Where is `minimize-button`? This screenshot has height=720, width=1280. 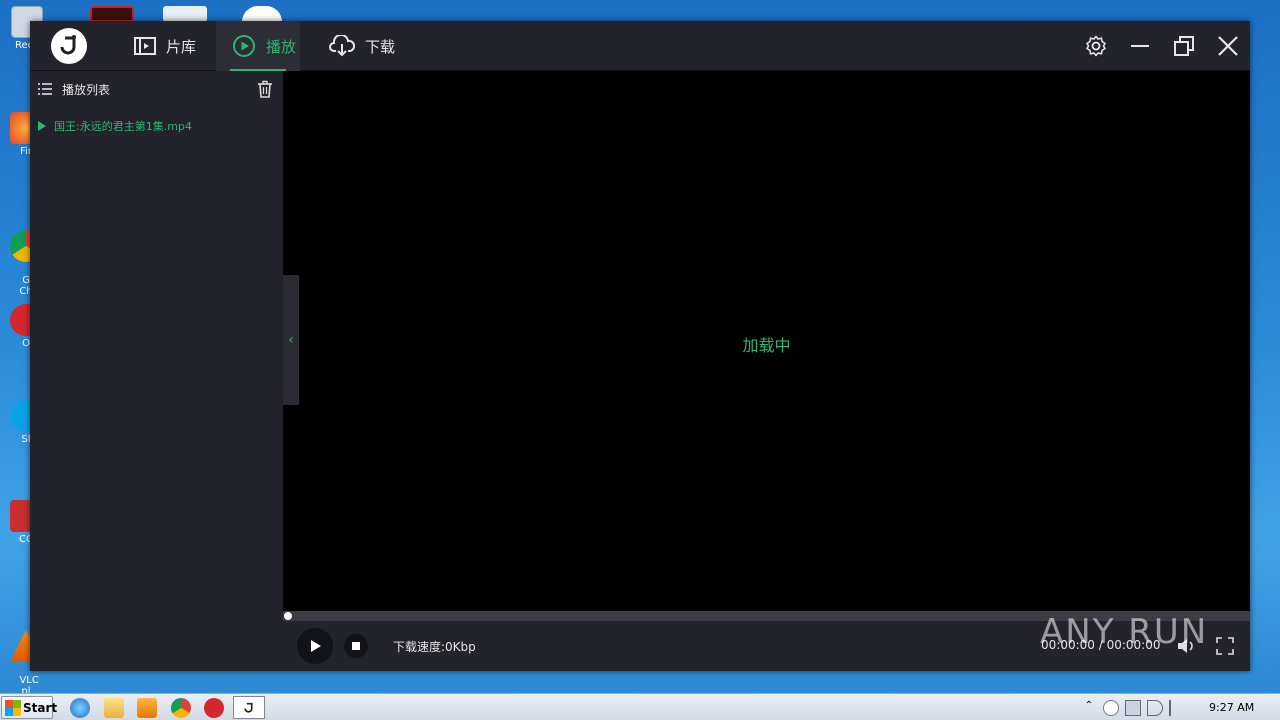
minimize-button is located at coordinates (1140, 46).